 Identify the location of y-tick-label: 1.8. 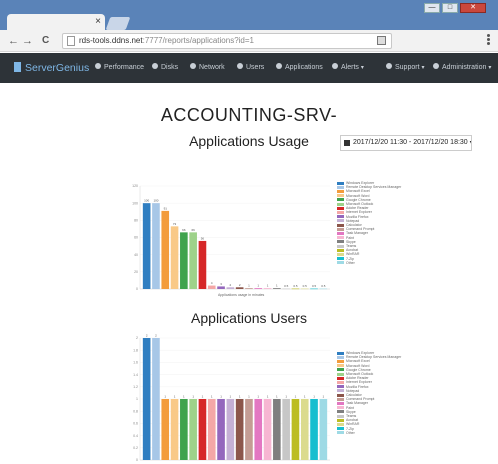
(135, 350).